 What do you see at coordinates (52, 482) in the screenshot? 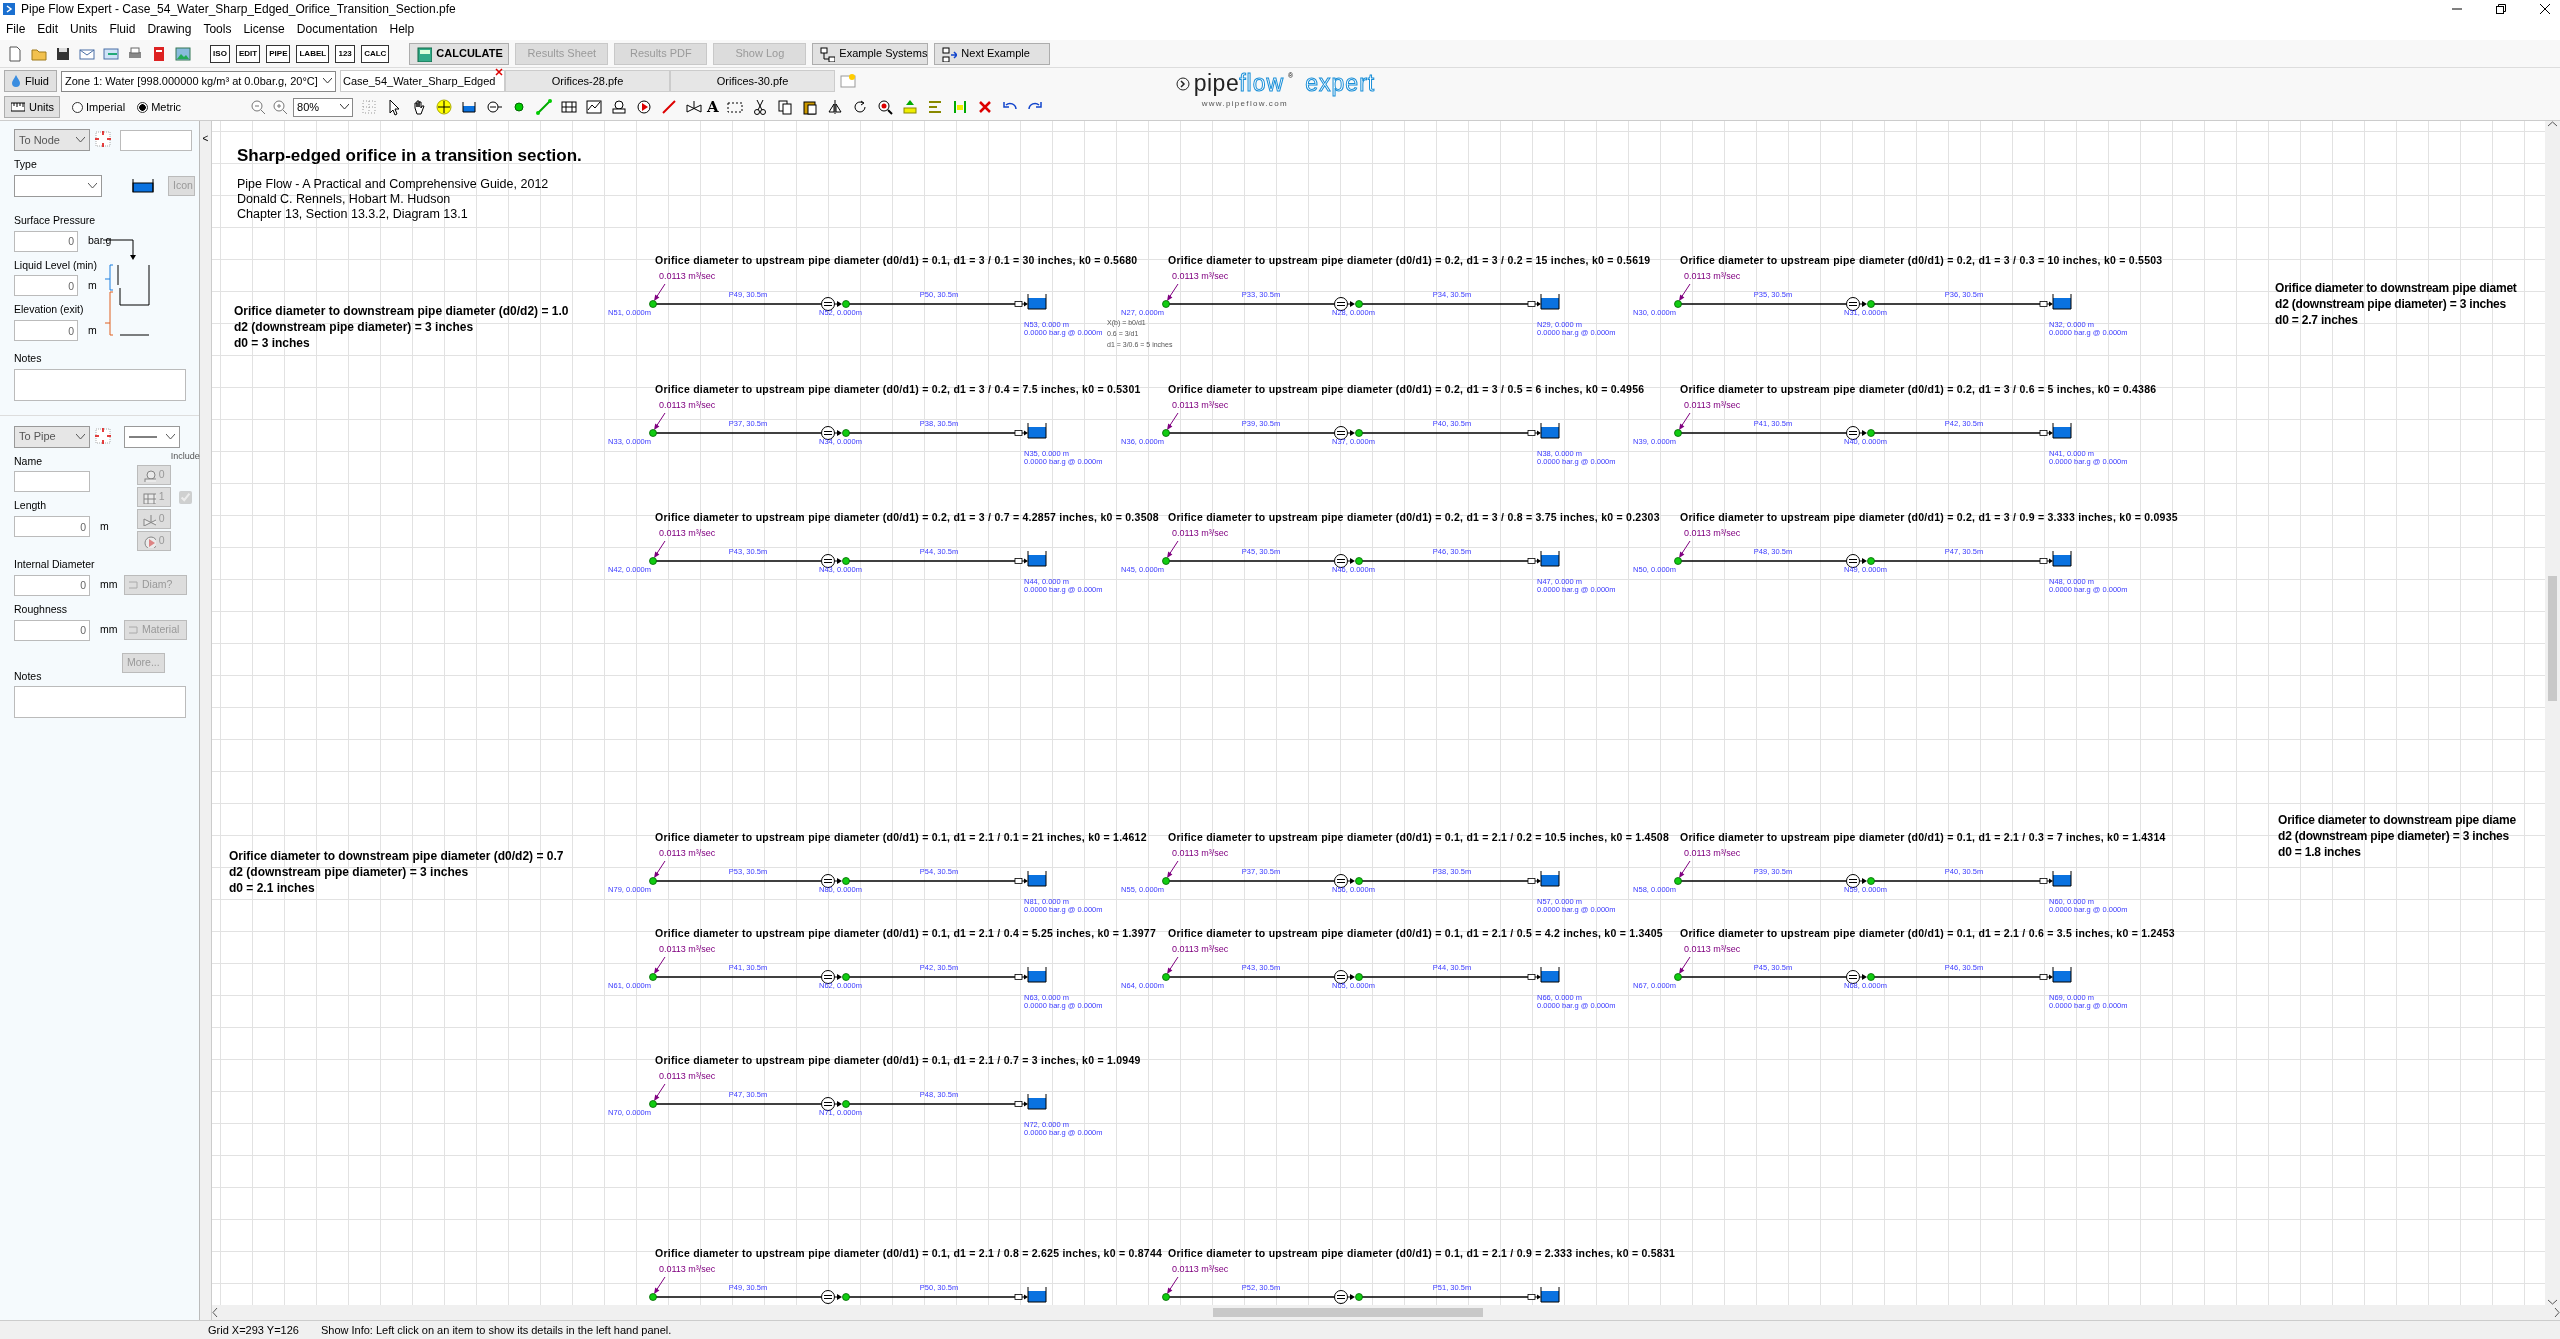
I see `input-field` at bounding box center [52, 482].